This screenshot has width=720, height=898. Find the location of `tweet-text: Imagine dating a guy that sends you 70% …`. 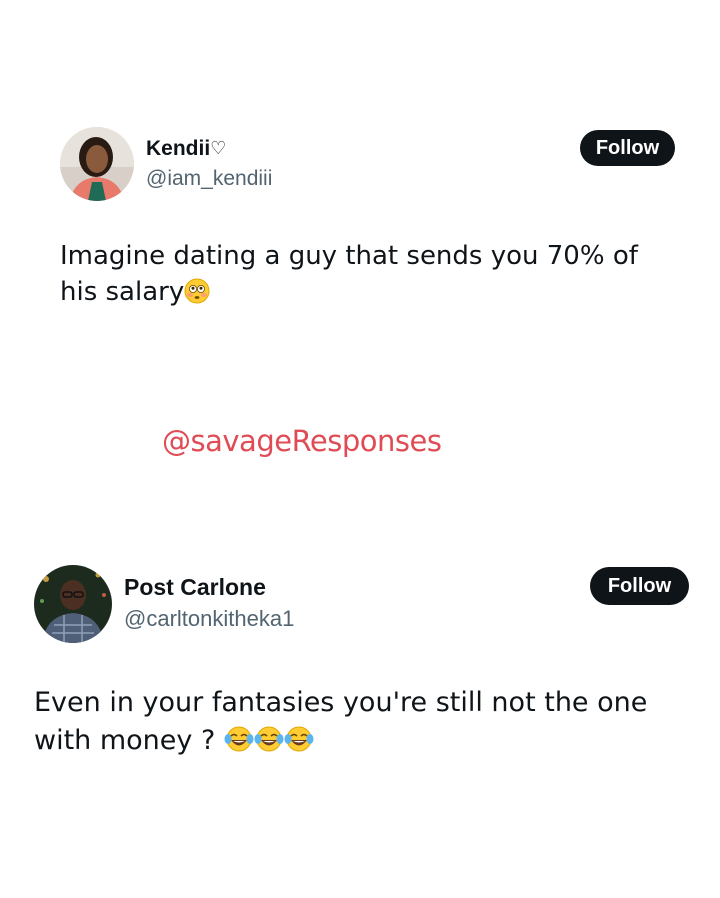

tweet-text: Imagine dating a guy that sends you 70% … is located at coordinates (365, 276).